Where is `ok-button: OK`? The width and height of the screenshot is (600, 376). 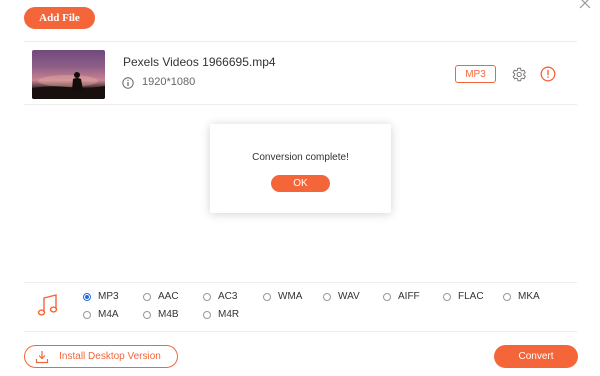 ok-button: OK is located at coordinates (300, 183).